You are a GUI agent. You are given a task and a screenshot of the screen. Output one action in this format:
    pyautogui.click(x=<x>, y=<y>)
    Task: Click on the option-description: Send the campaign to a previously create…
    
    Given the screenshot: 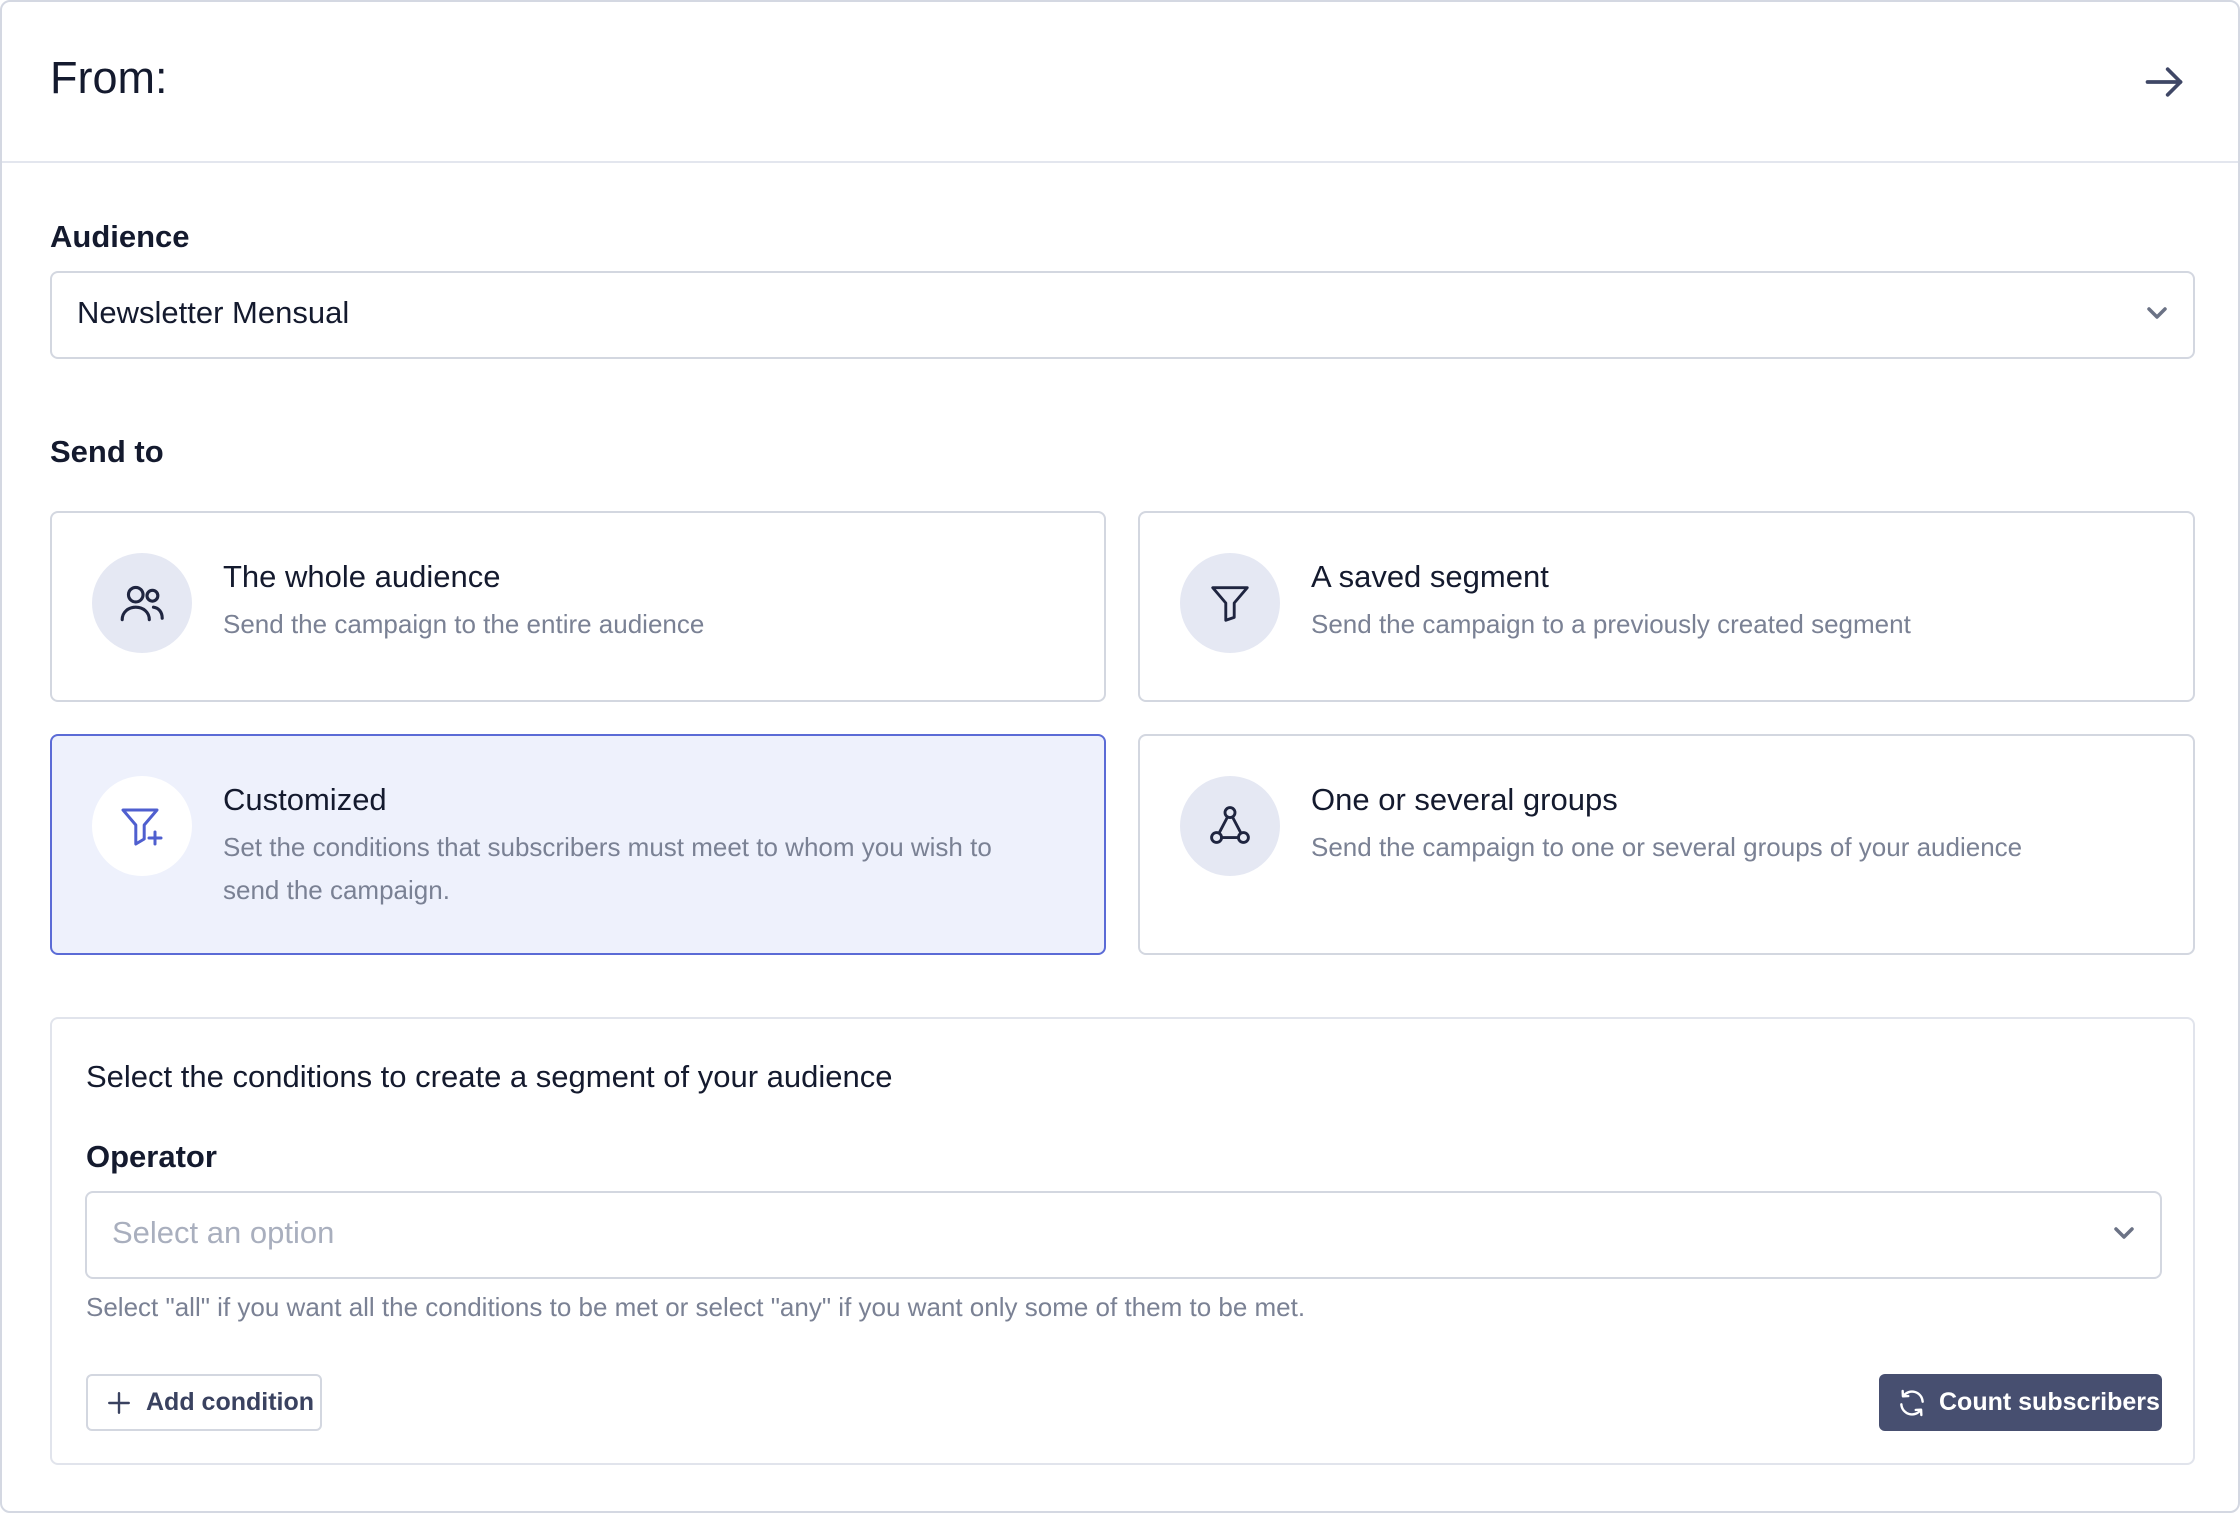 What is the action you would take?
    pyautogui.click(x=1611, y=624)
    